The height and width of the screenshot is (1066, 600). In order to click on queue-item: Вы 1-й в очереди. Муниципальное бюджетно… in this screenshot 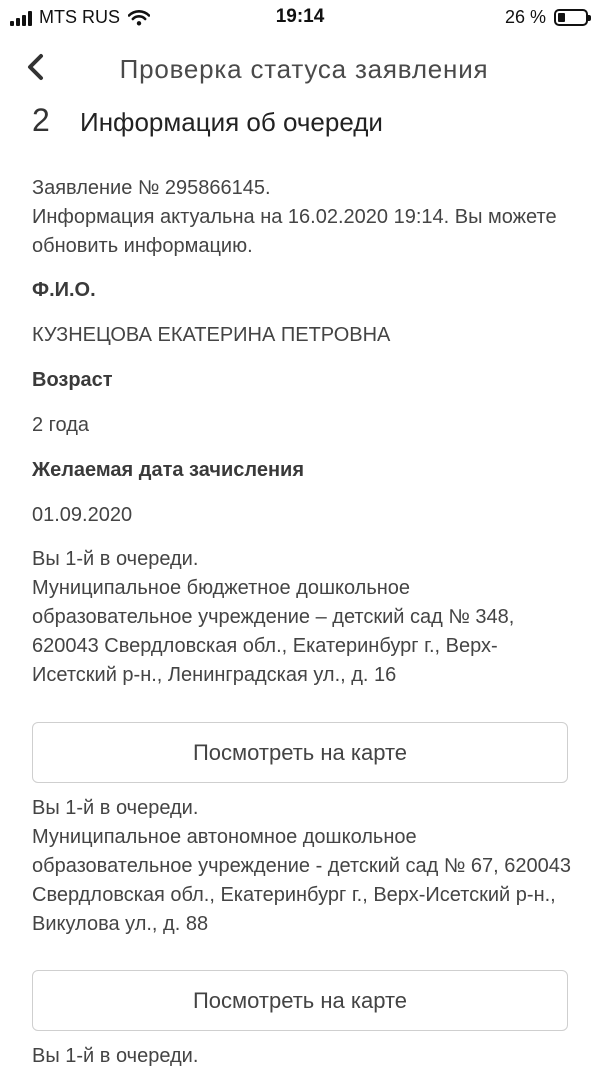, I will do `click(302, 617)`.